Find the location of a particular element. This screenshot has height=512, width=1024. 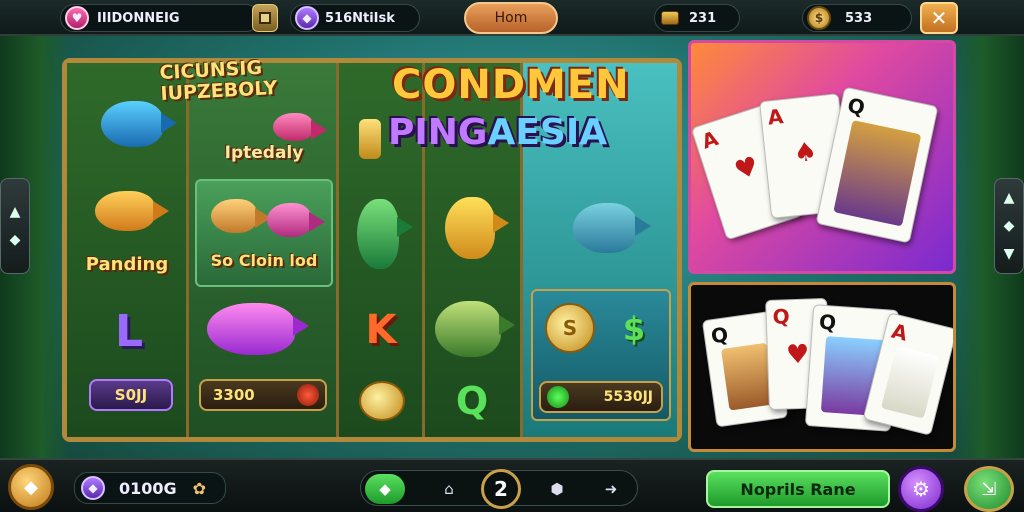

teal-fish-symbol is located at coordinates (612, 228).